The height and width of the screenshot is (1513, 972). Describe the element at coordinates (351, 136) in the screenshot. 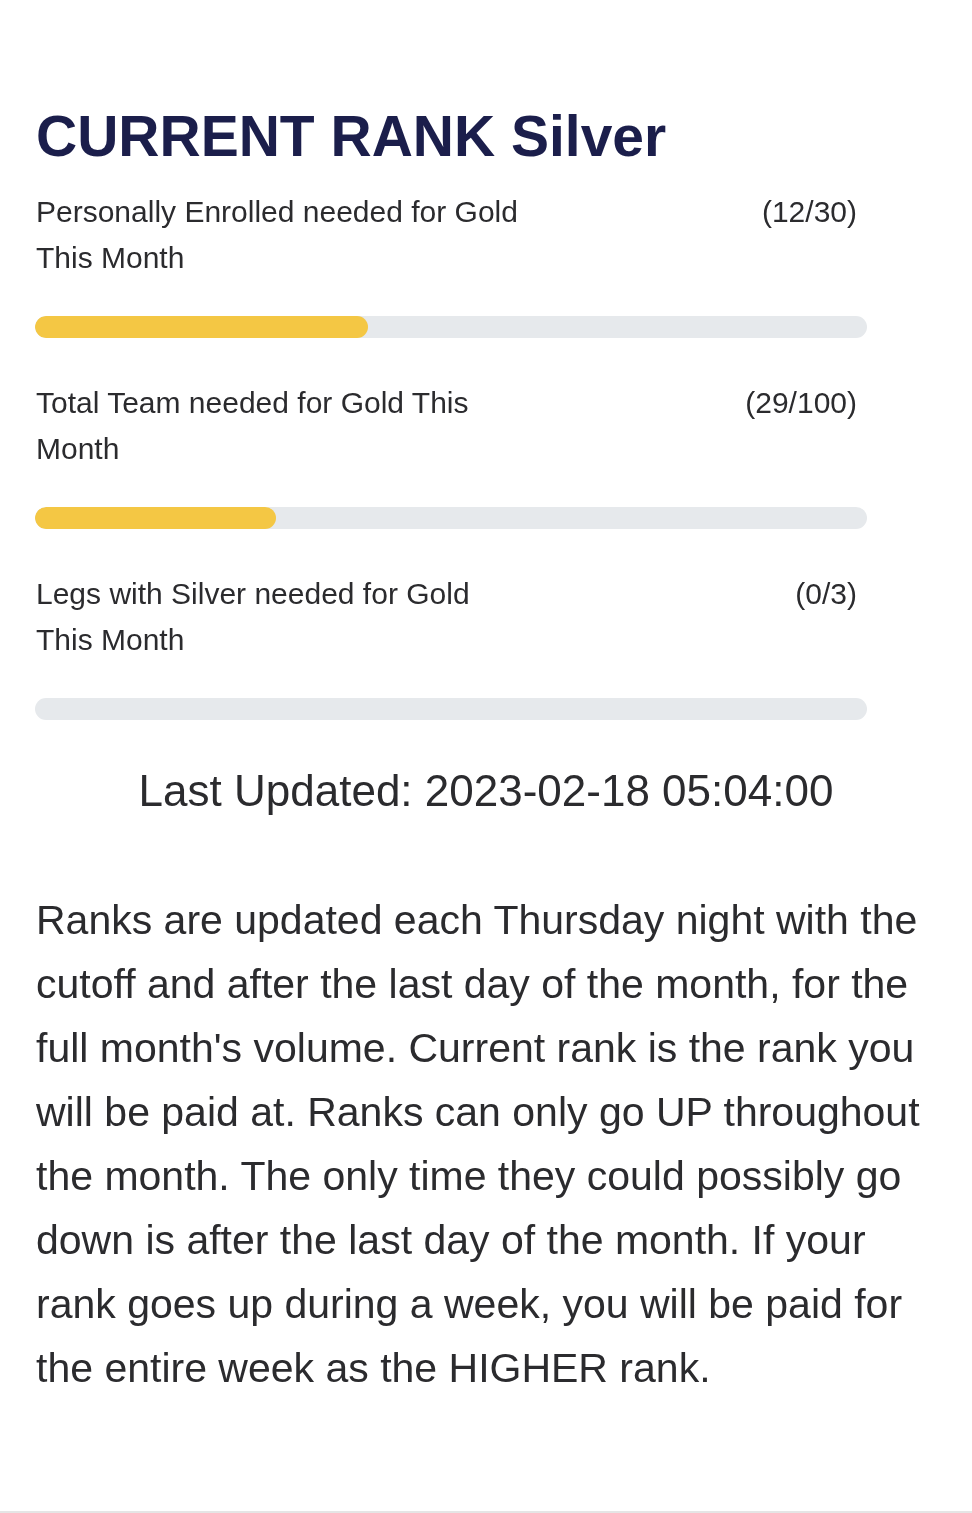

I see `page-title: CURRENT RANK Silver` at that location.